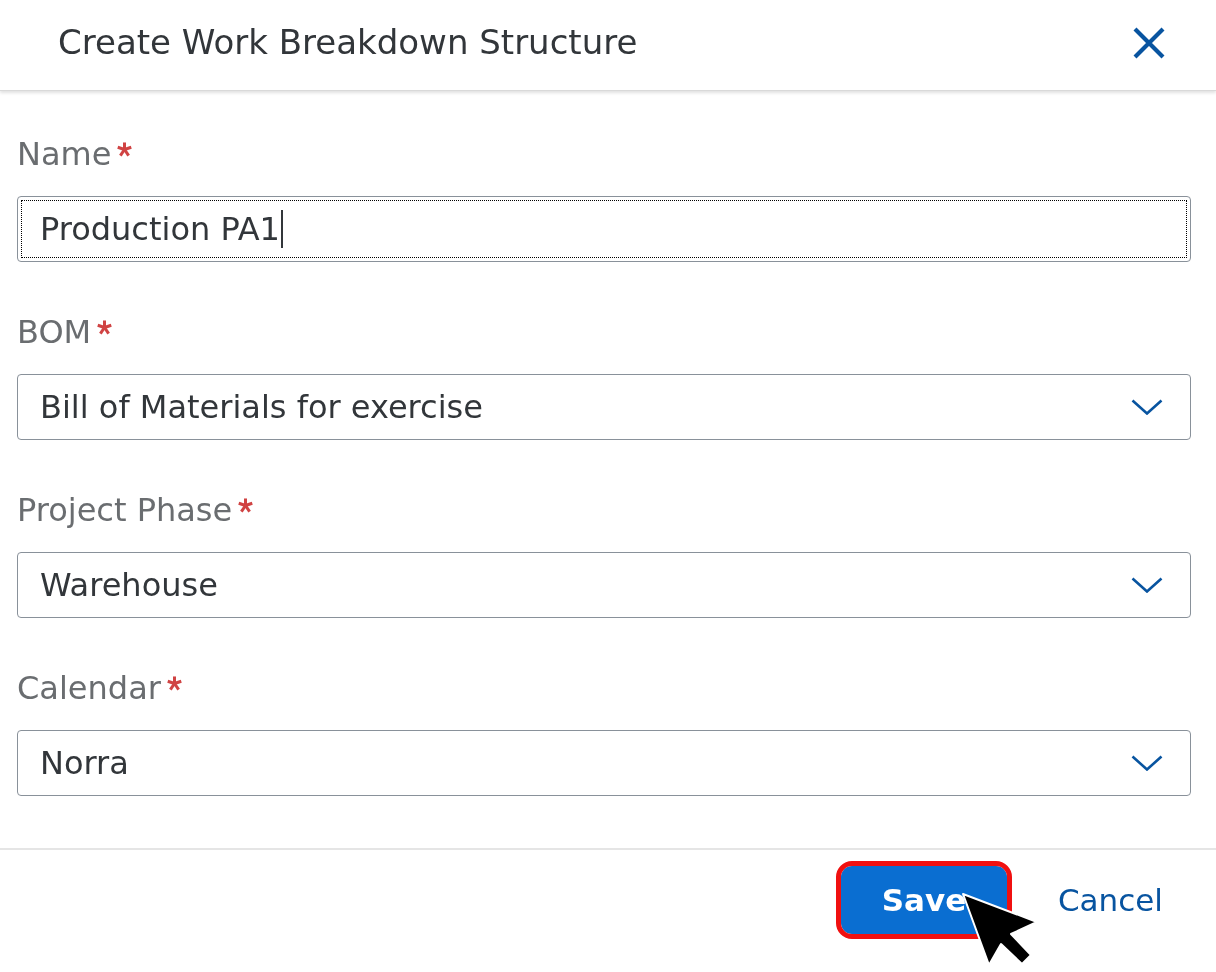  Describe the element at coordinates (604, 585) in the screenshot. I see `dropdown-field: Warehouse` at that location.